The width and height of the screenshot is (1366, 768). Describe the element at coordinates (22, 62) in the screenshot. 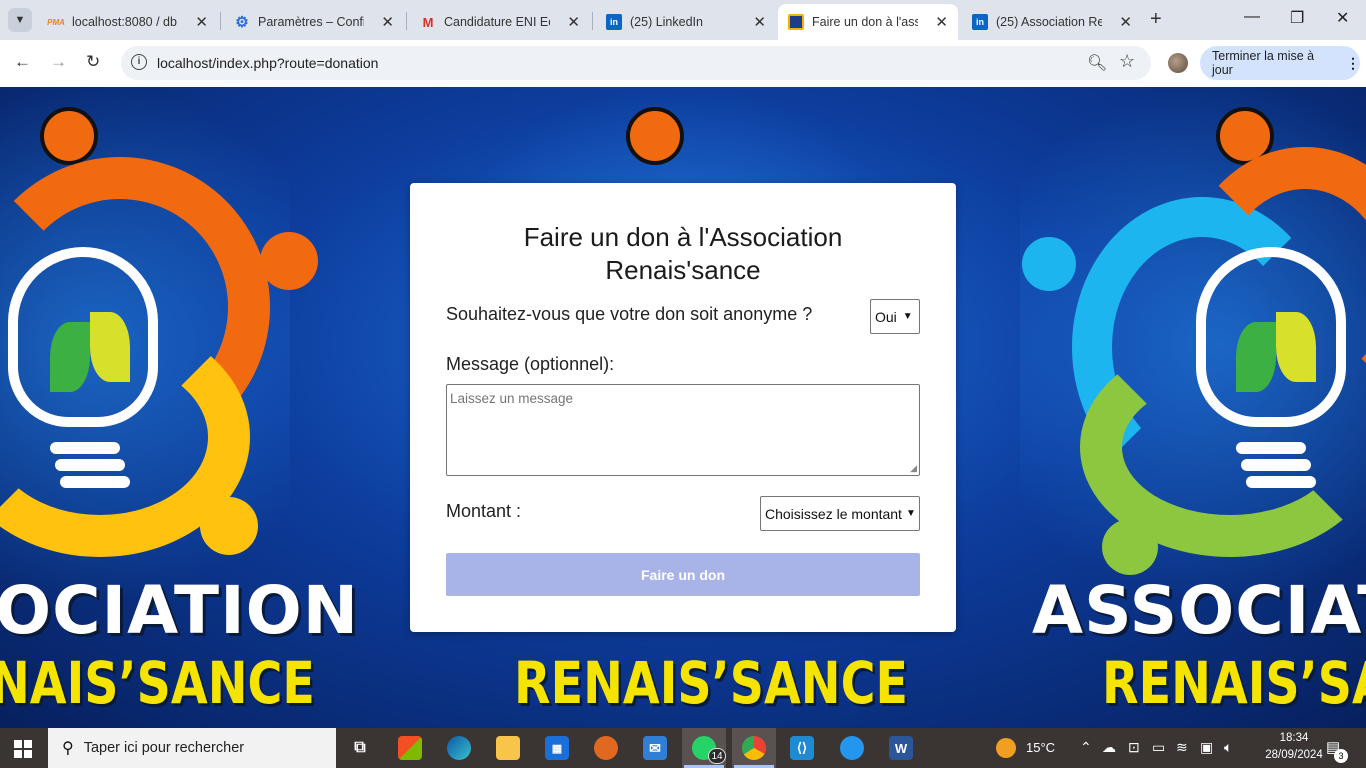

I see `back-arrow-icon: ←` at that location.